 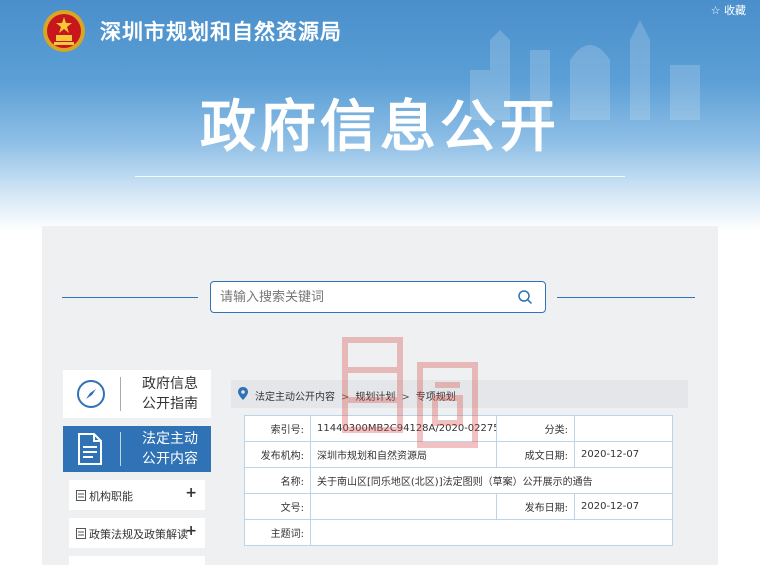 I want to click on active-separator, so click(x=120, y=449).